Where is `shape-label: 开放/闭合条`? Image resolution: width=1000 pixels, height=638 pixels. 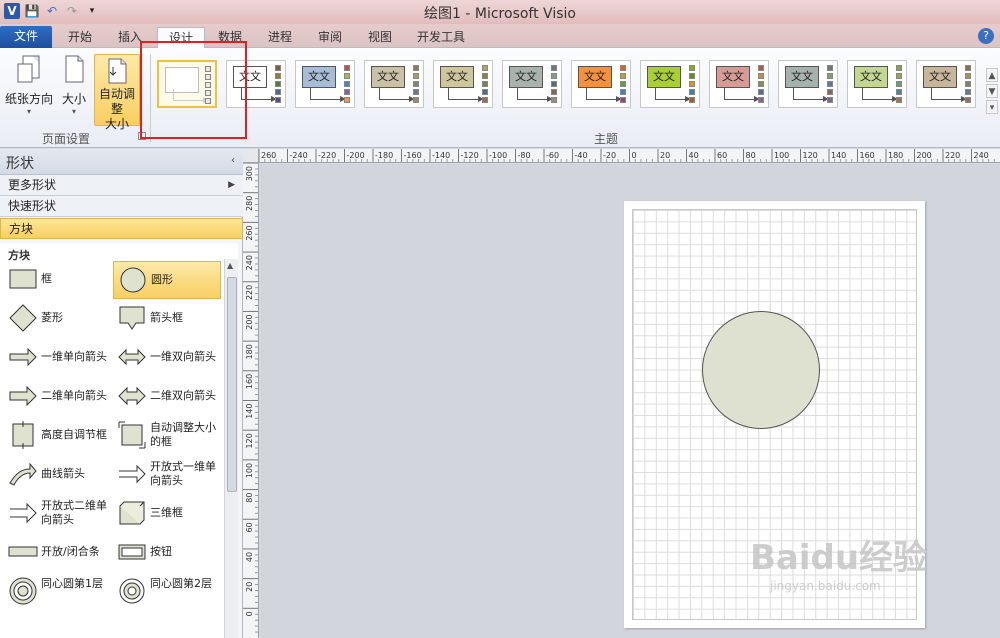
shape-label: 开放/闭合条 is located at coordinates (70, 551).